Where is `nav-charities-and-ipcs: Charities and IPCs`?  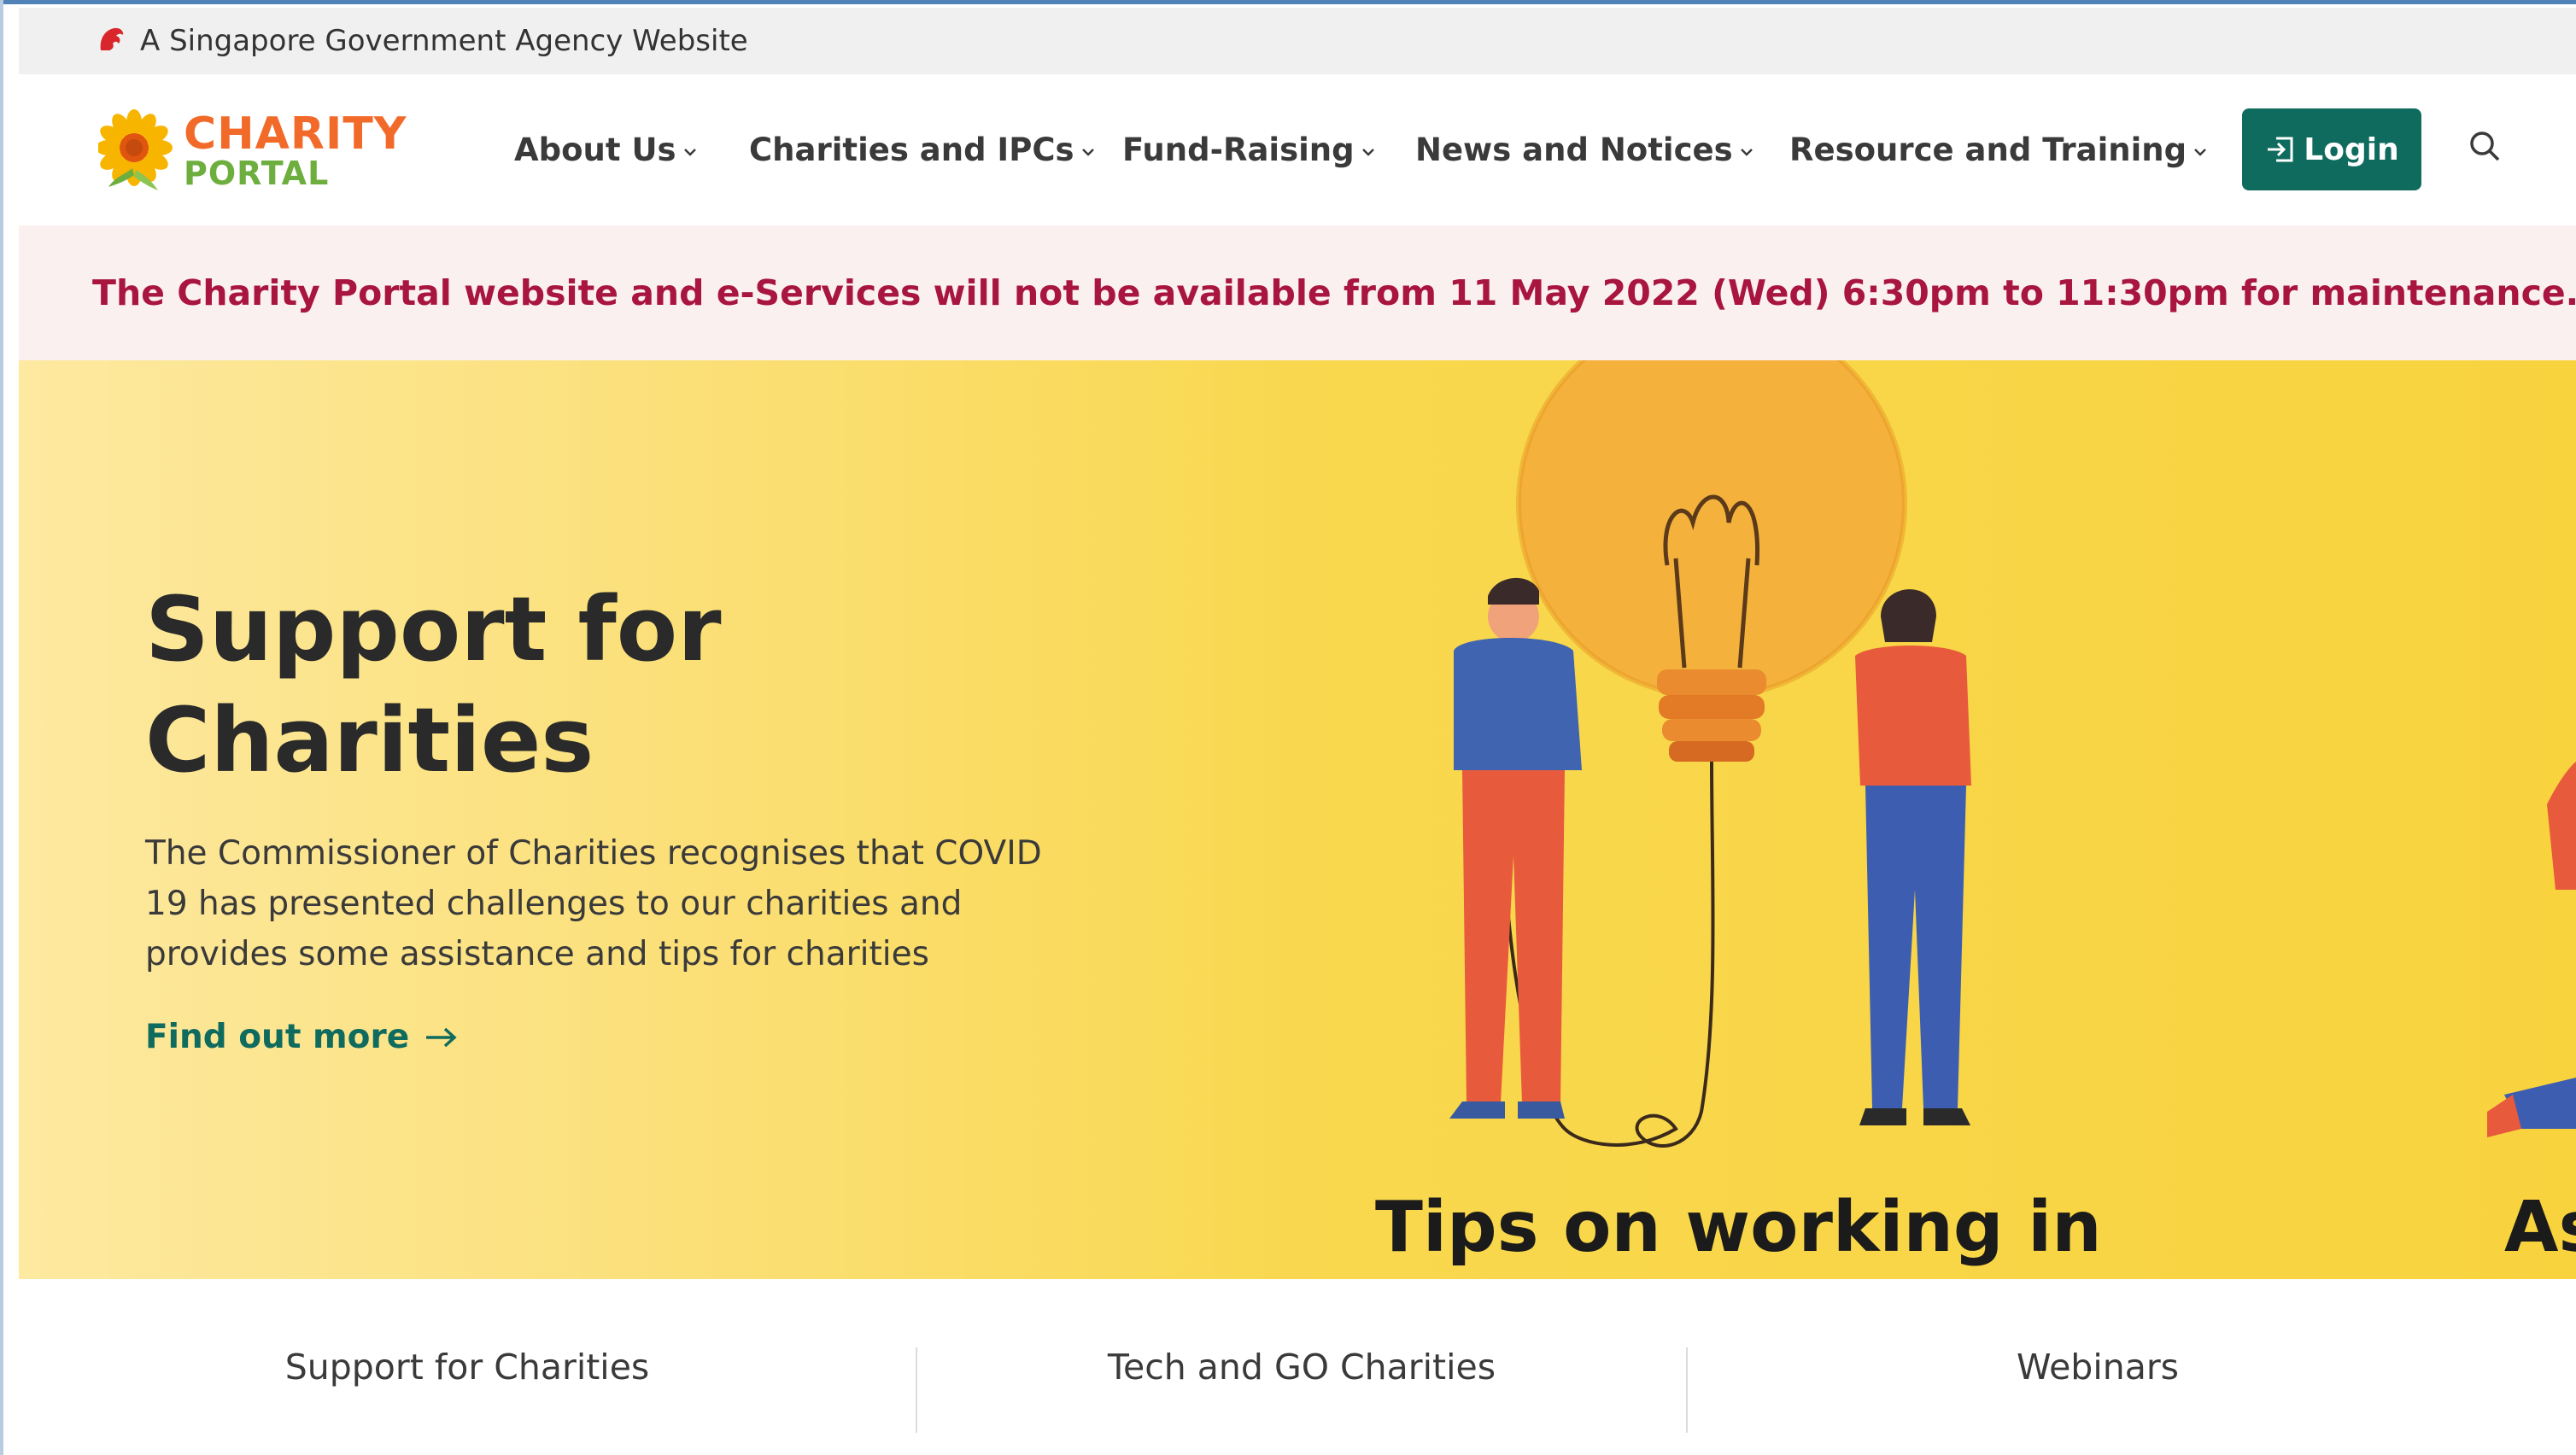
nav-charities-and-ipcs: Charities and IPCs is located at coordinates (923, 150).